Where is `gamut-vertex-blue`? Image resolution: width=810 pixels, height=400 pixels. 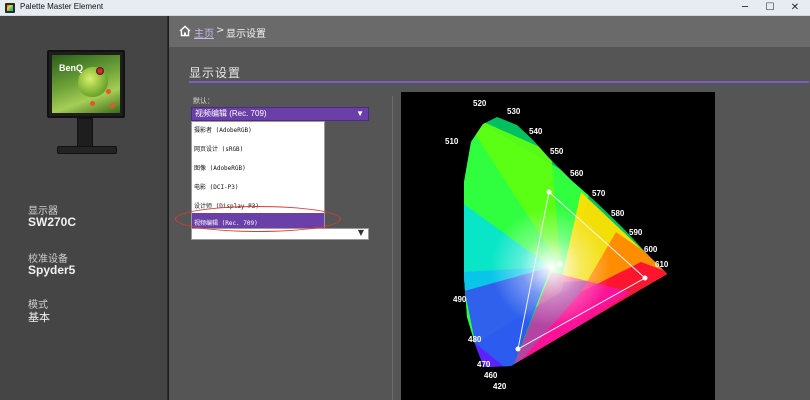
gamut-vertex-blue is located at coordinates (518, 349).